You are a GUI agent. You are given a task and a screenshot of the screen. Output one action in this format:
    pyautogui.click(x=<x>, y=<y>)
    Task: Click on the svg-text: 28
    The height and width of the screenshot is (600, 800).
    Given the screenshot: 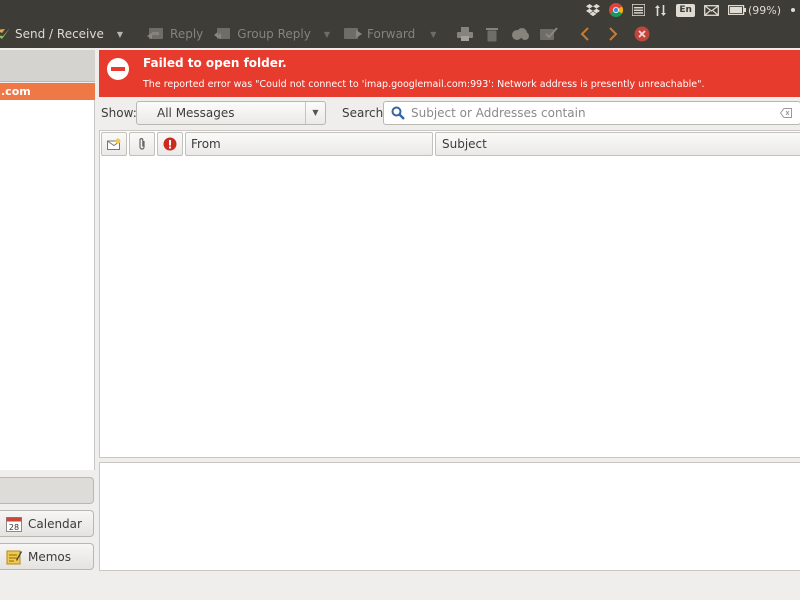 What is the action you would take?
    pyautogui.click(x=14, y=527)
    